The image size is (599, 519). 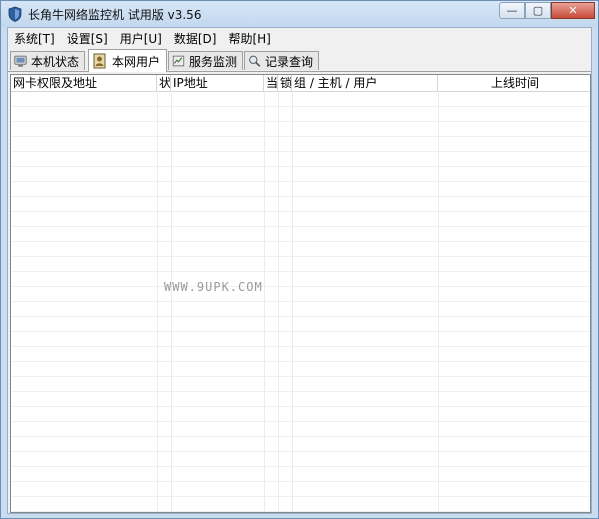 I want to click on menu-settings: 设置[S], so click(x=87, y=37).